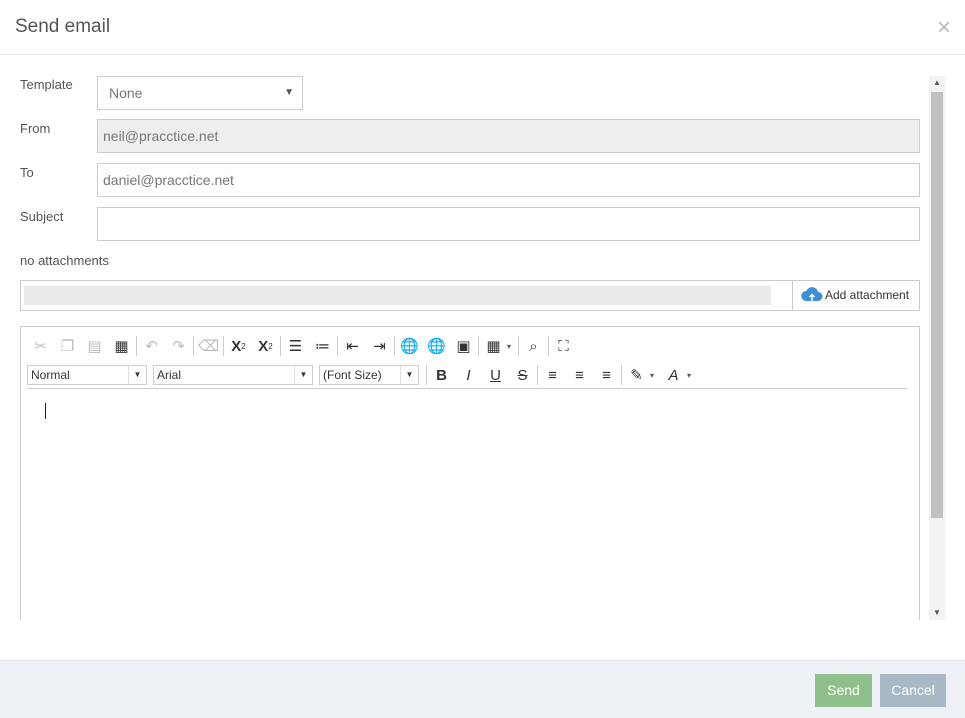 Image resolution: width=965 pixels, height=718 pixels. What do you see at coordinates (812, 294) in the screenshot?
I see `cloud-upload-icon` at bounding box center [812, 294].